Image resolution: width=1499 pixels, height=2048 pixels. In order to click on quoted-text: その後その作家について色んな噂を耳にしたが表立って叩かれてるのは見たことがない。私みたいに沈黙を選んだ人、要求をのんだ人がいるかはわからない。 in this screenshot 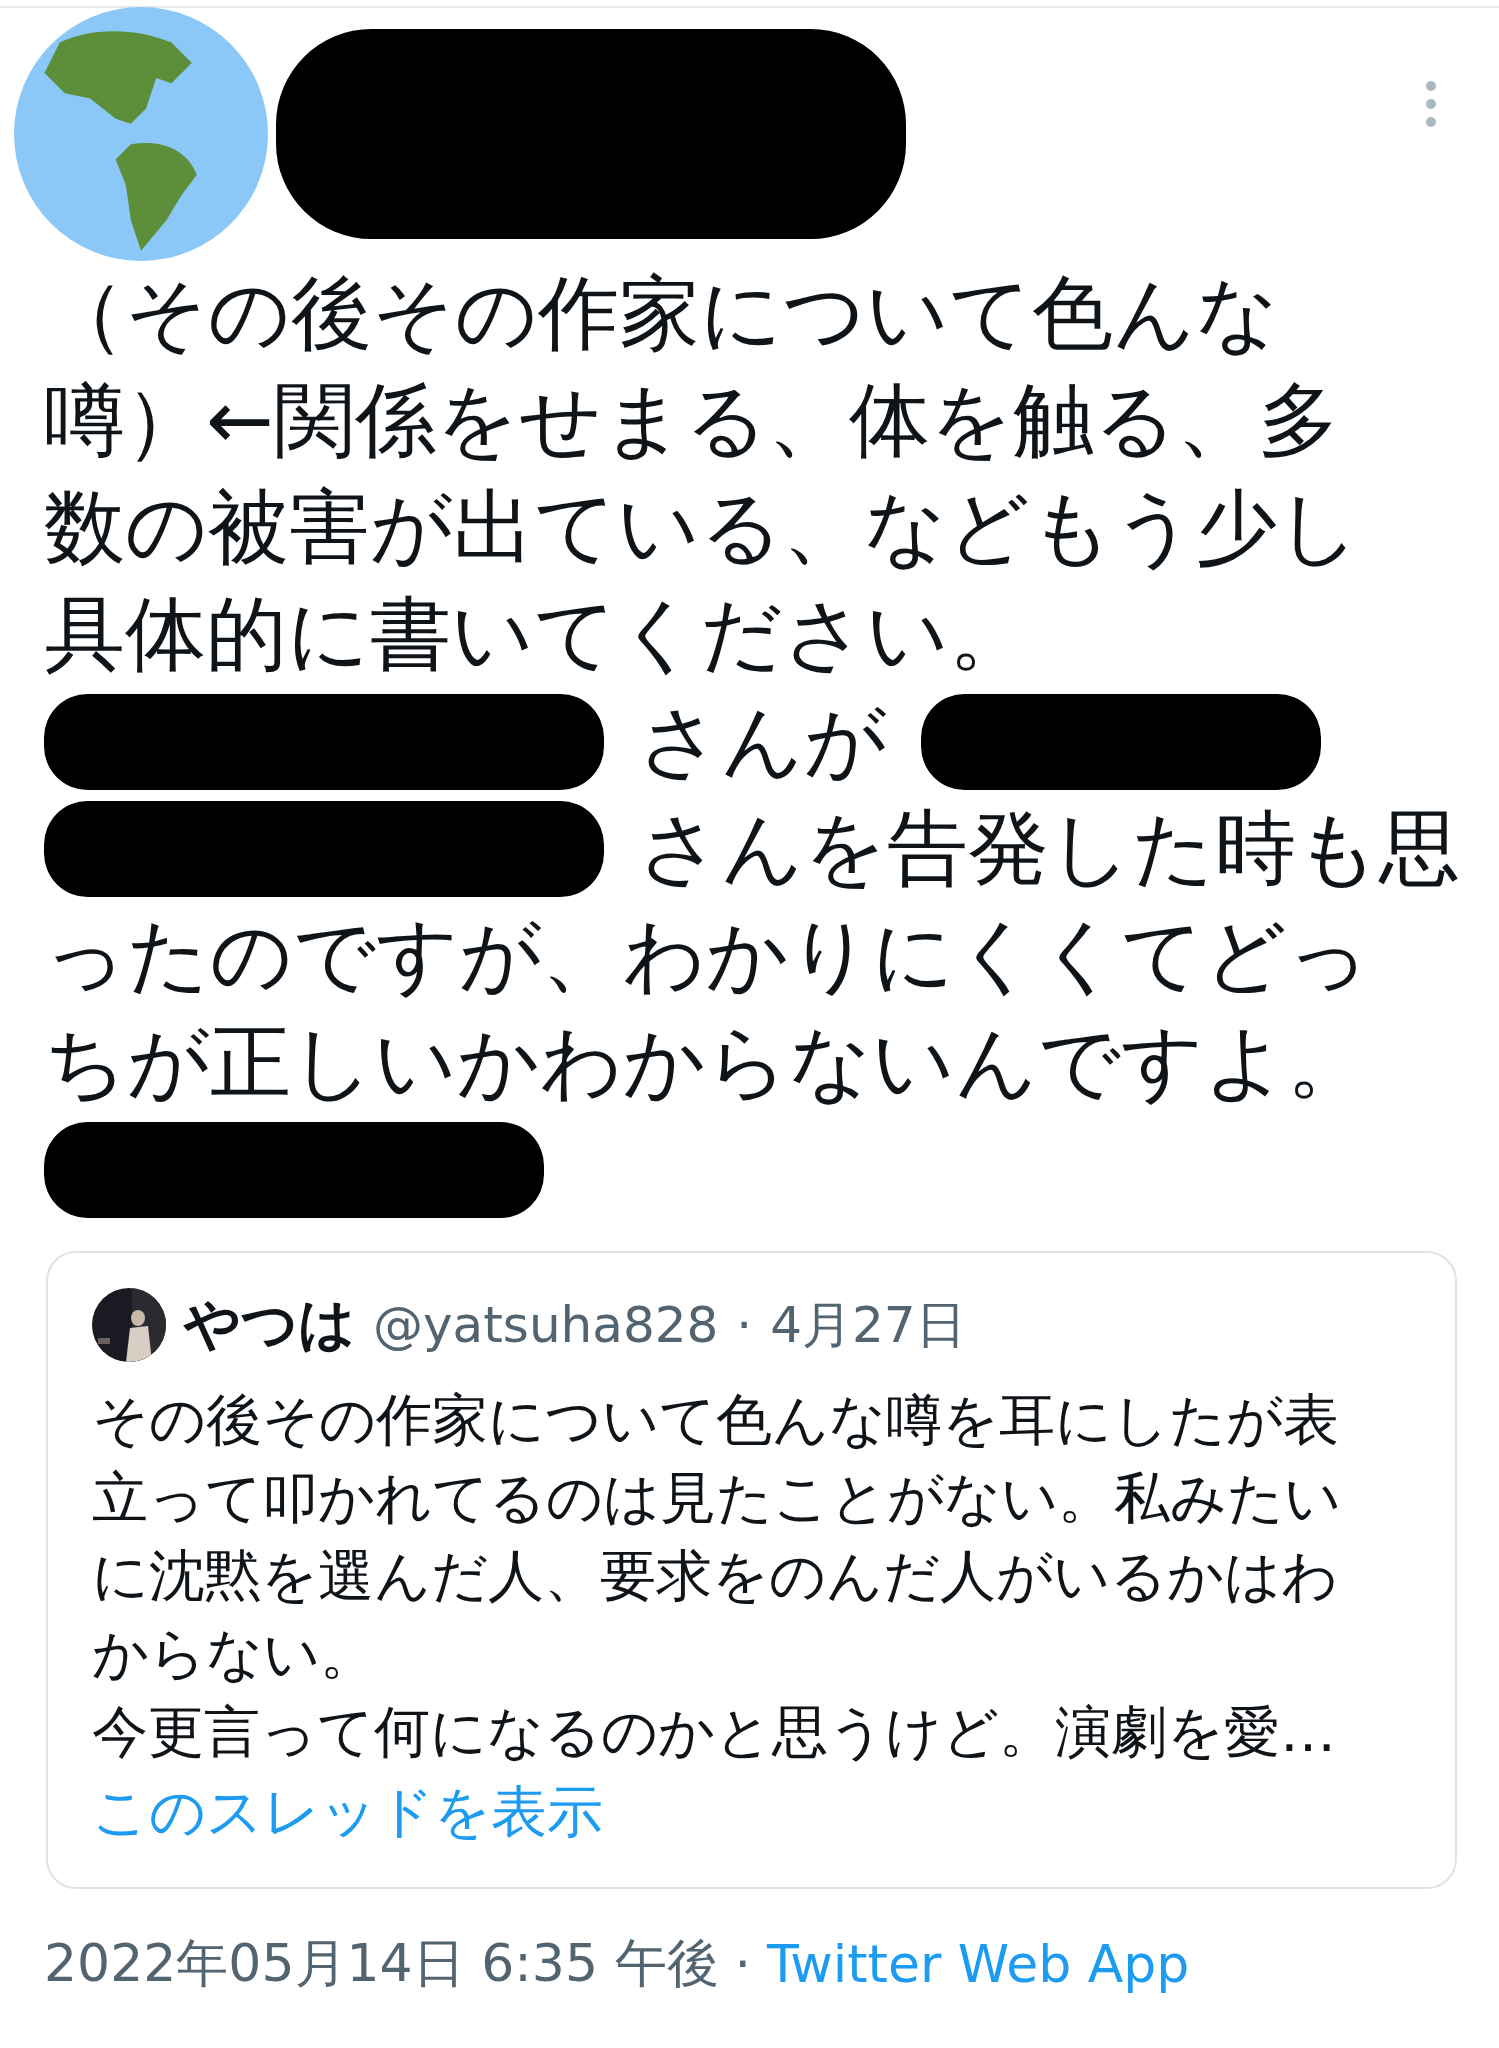, I will do `click(717, 1537)`.